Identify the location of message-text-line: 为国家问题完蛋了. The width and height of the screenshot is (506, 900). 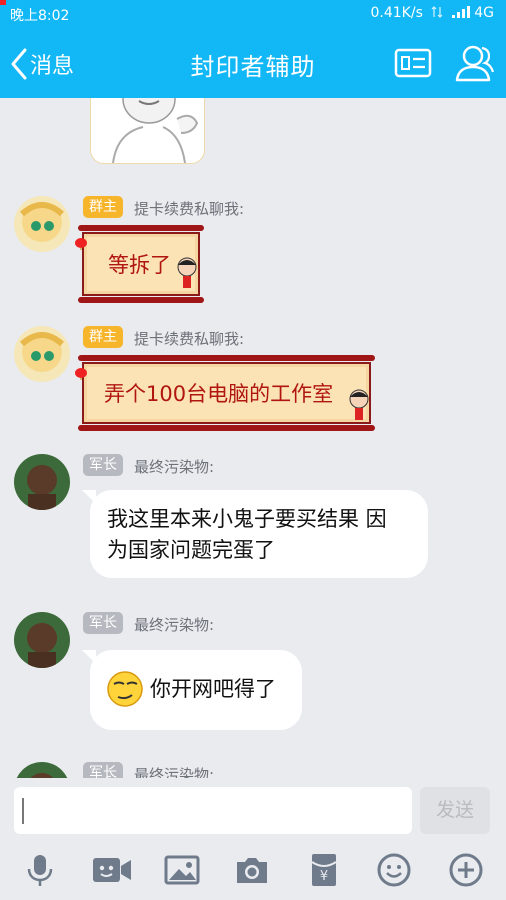
(191, 550).